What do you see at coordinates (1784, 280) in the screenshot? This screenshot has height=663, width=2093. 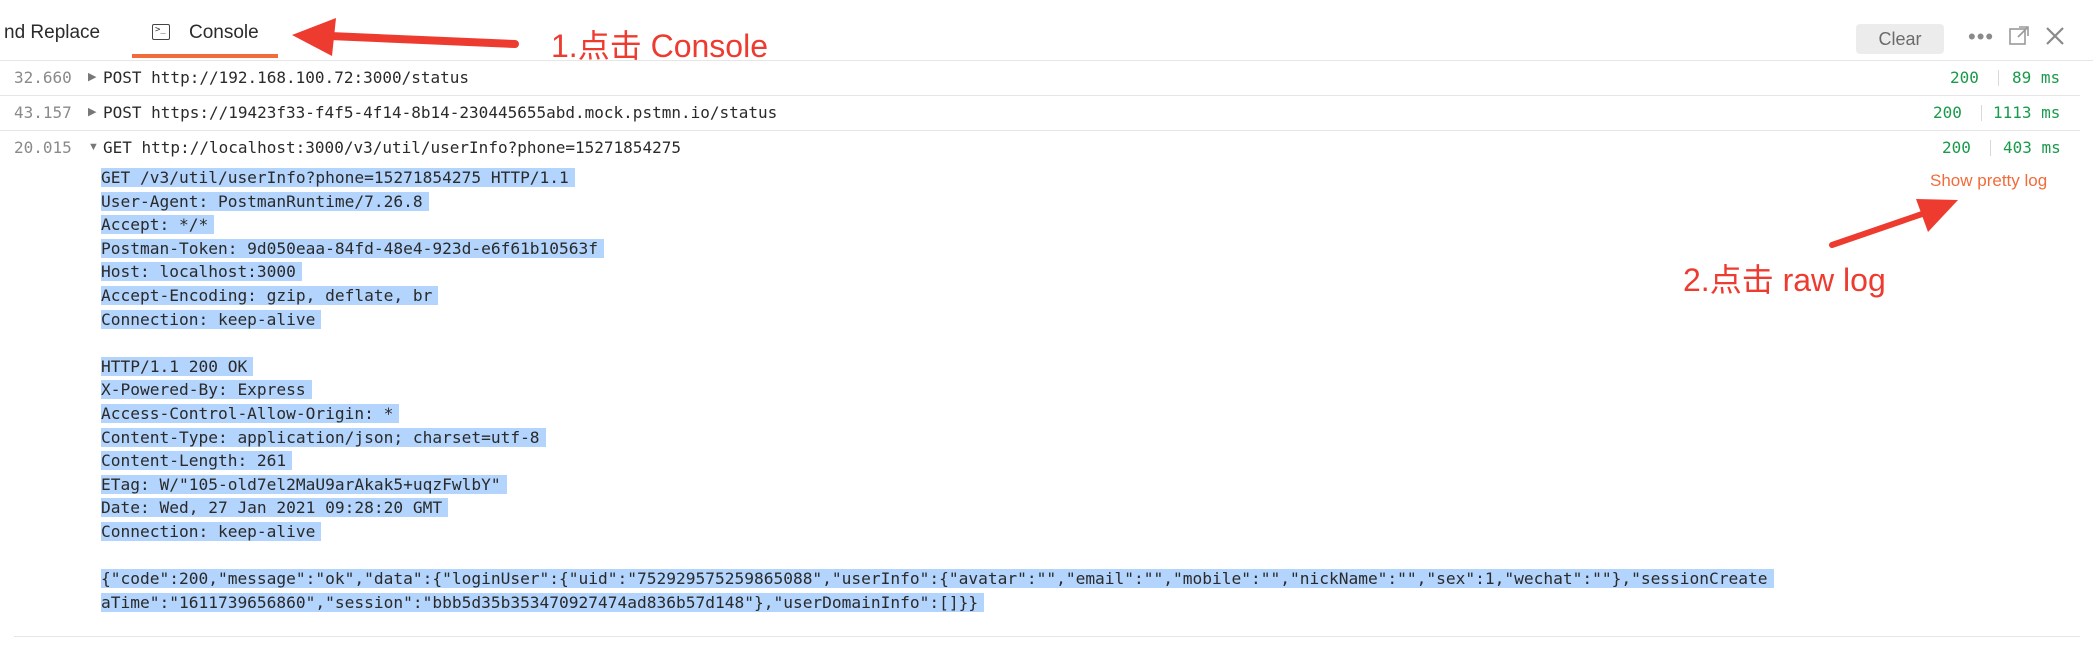 I see `annotation-step2: 2.点击 raw log` at bounding box center [1784, 280].